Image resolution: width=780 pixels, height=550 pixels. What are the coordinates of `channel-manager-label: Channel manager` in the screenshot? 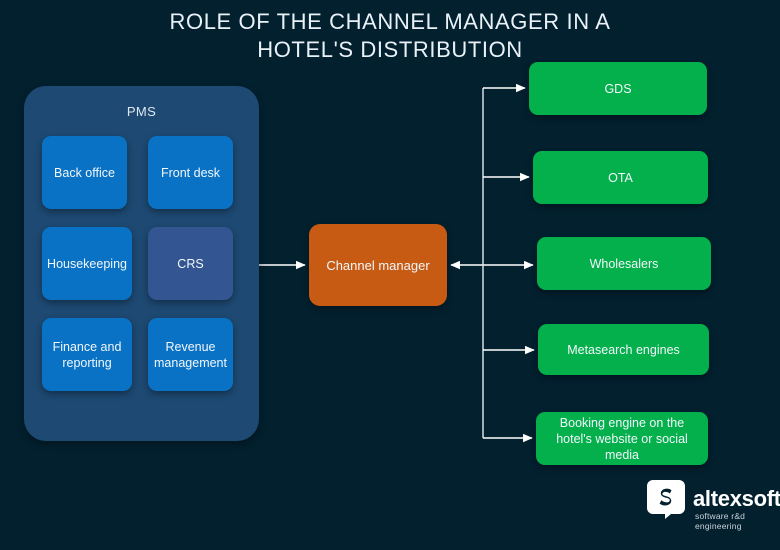 It's located at (378, 265).